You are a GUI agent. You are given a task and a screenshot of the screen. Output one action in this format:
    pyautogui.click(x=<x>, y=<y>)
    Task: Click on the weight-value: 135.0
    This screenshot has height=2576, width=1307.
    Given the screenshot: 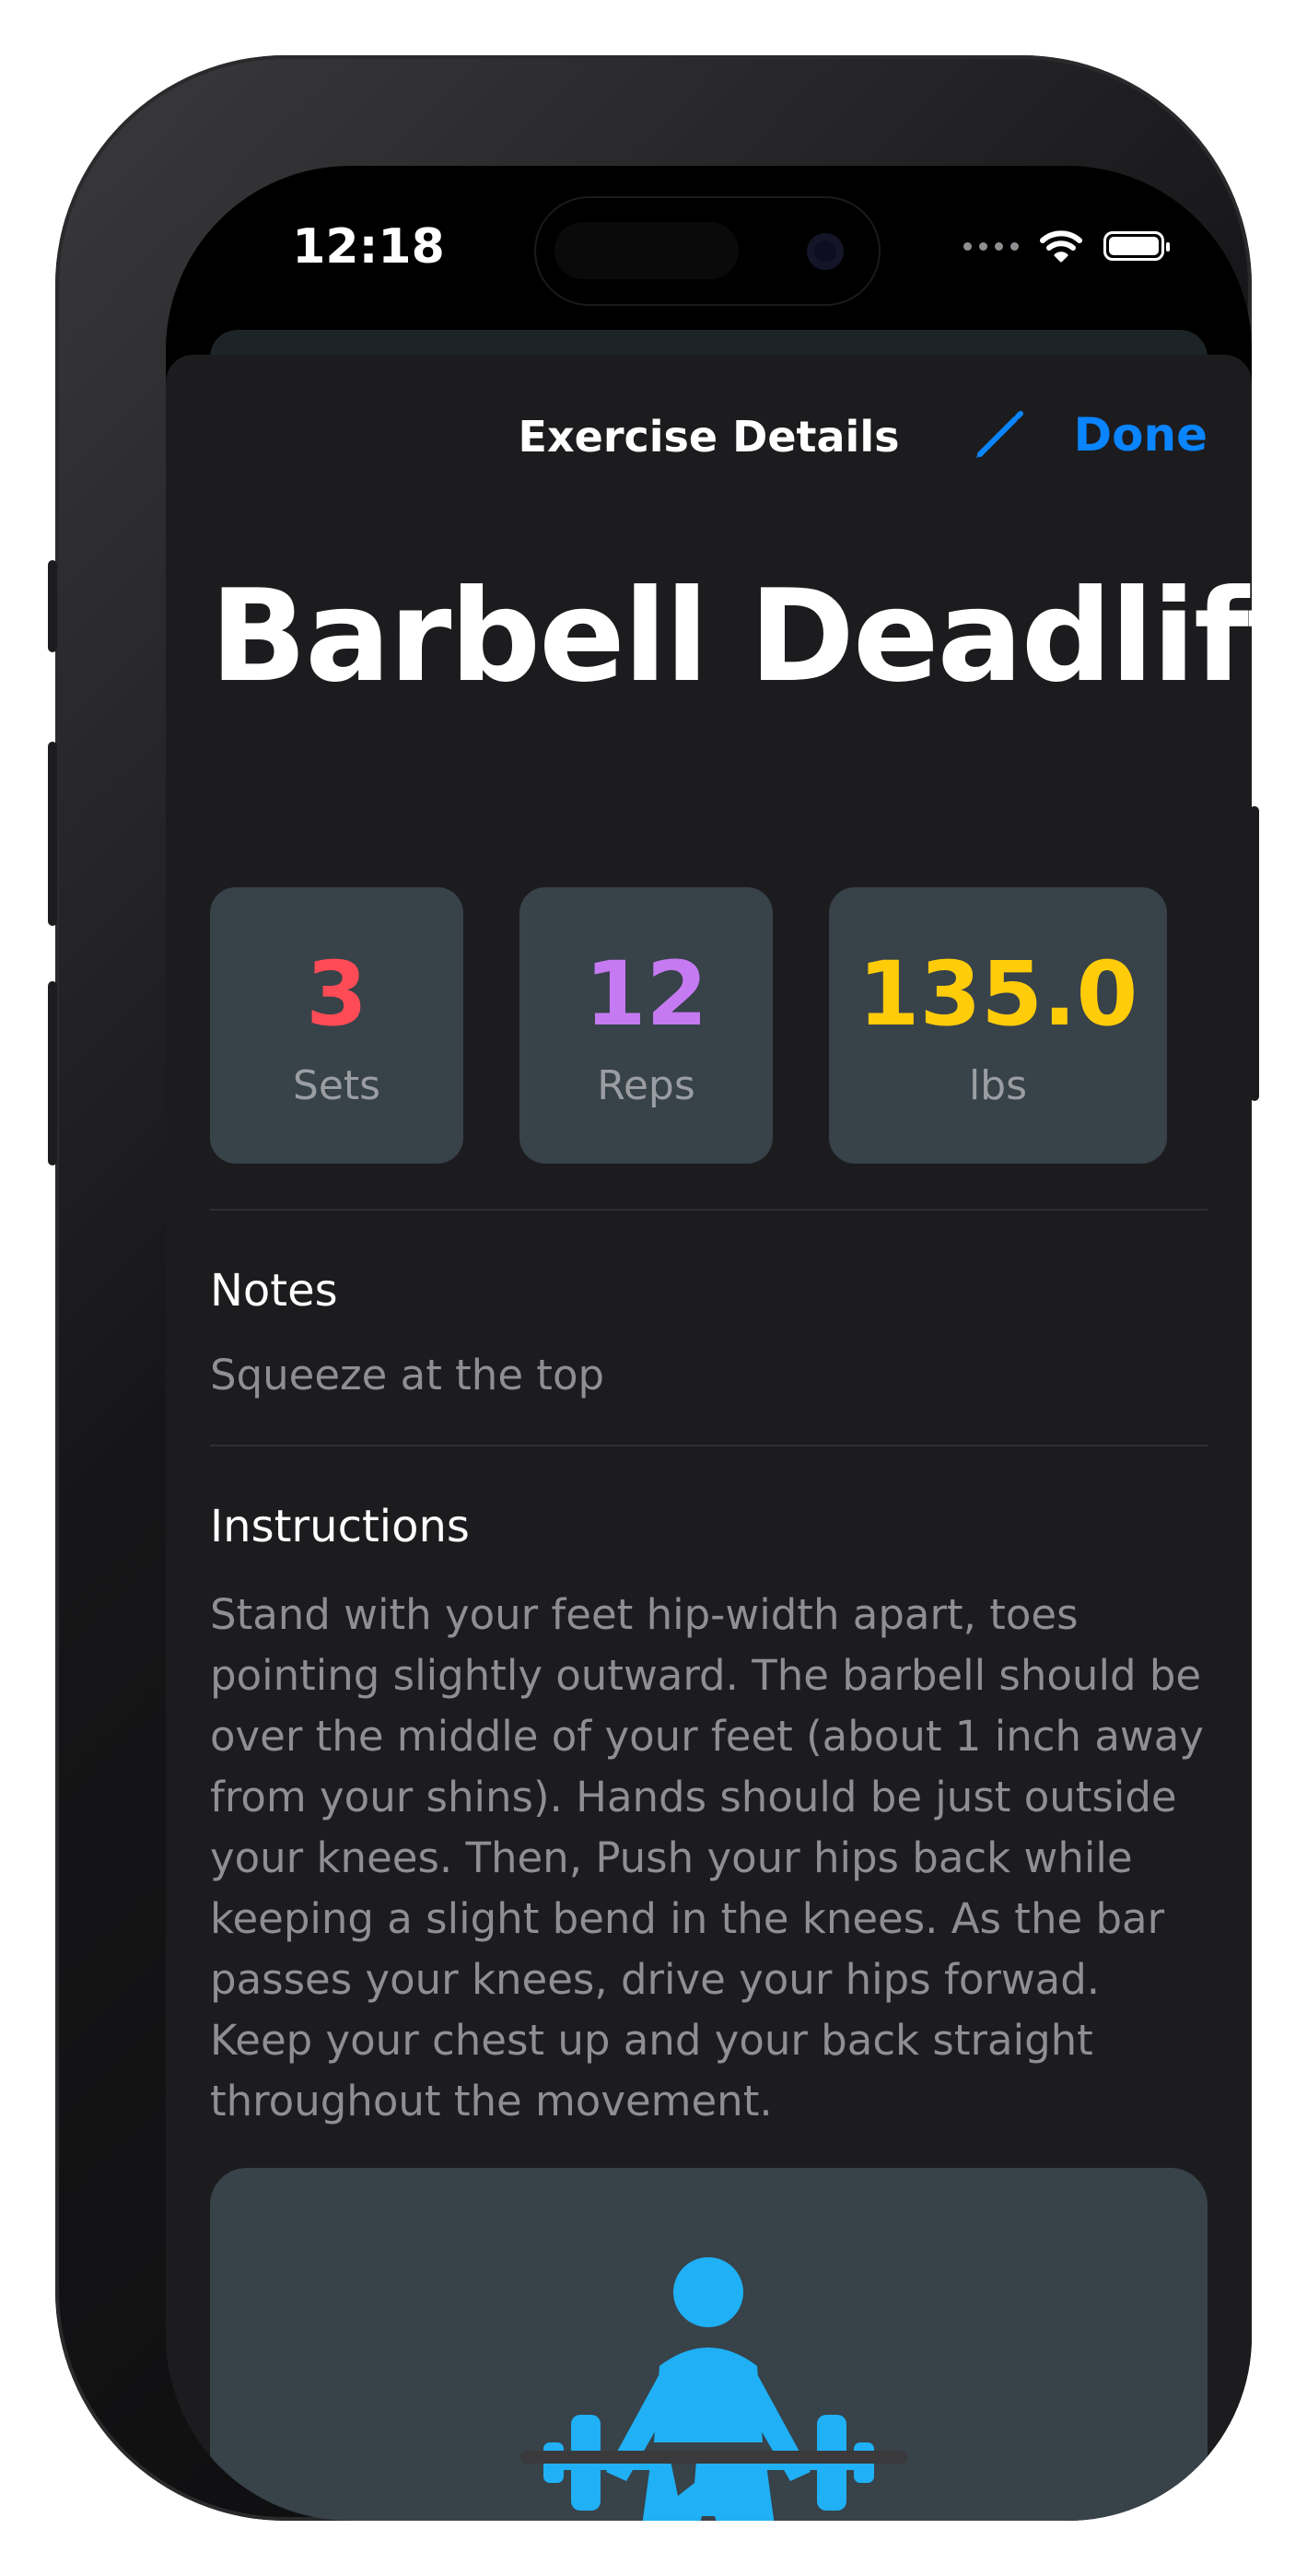 What is the action you would take?
    pyautogui.click(x=998, y=994)
    